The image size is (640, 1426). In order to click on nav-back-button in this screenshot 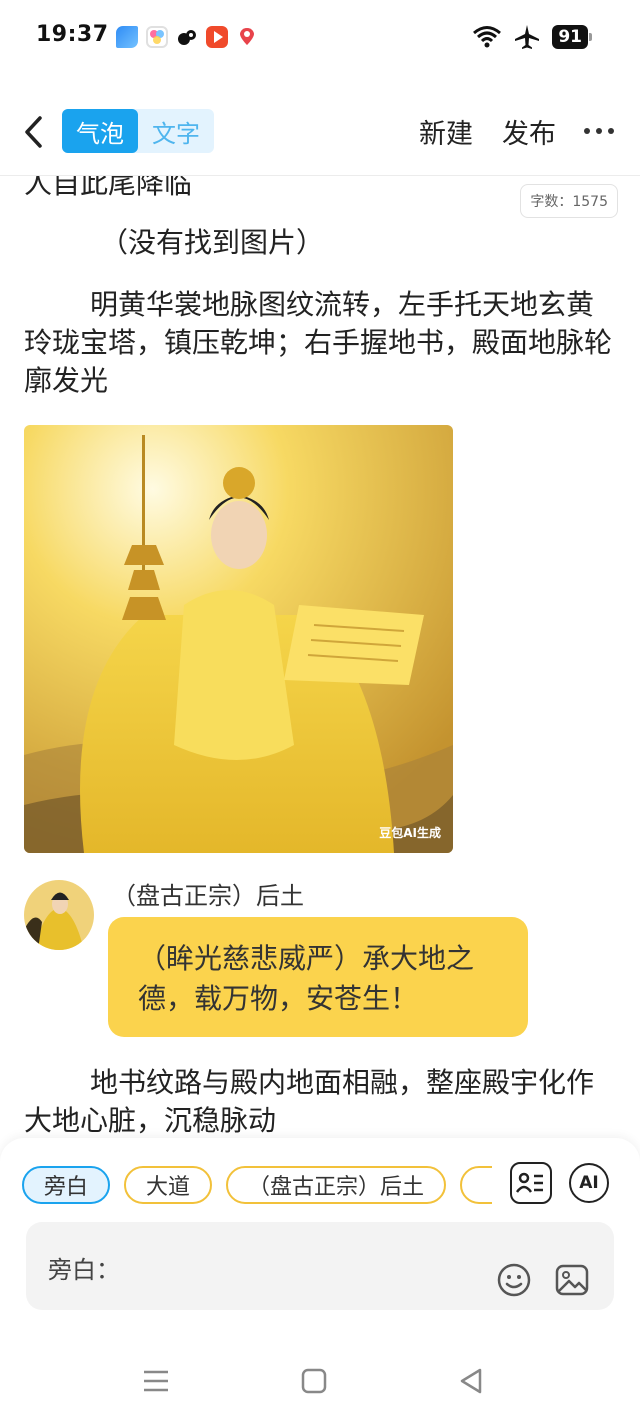, I will do `click(471, 1381)`.